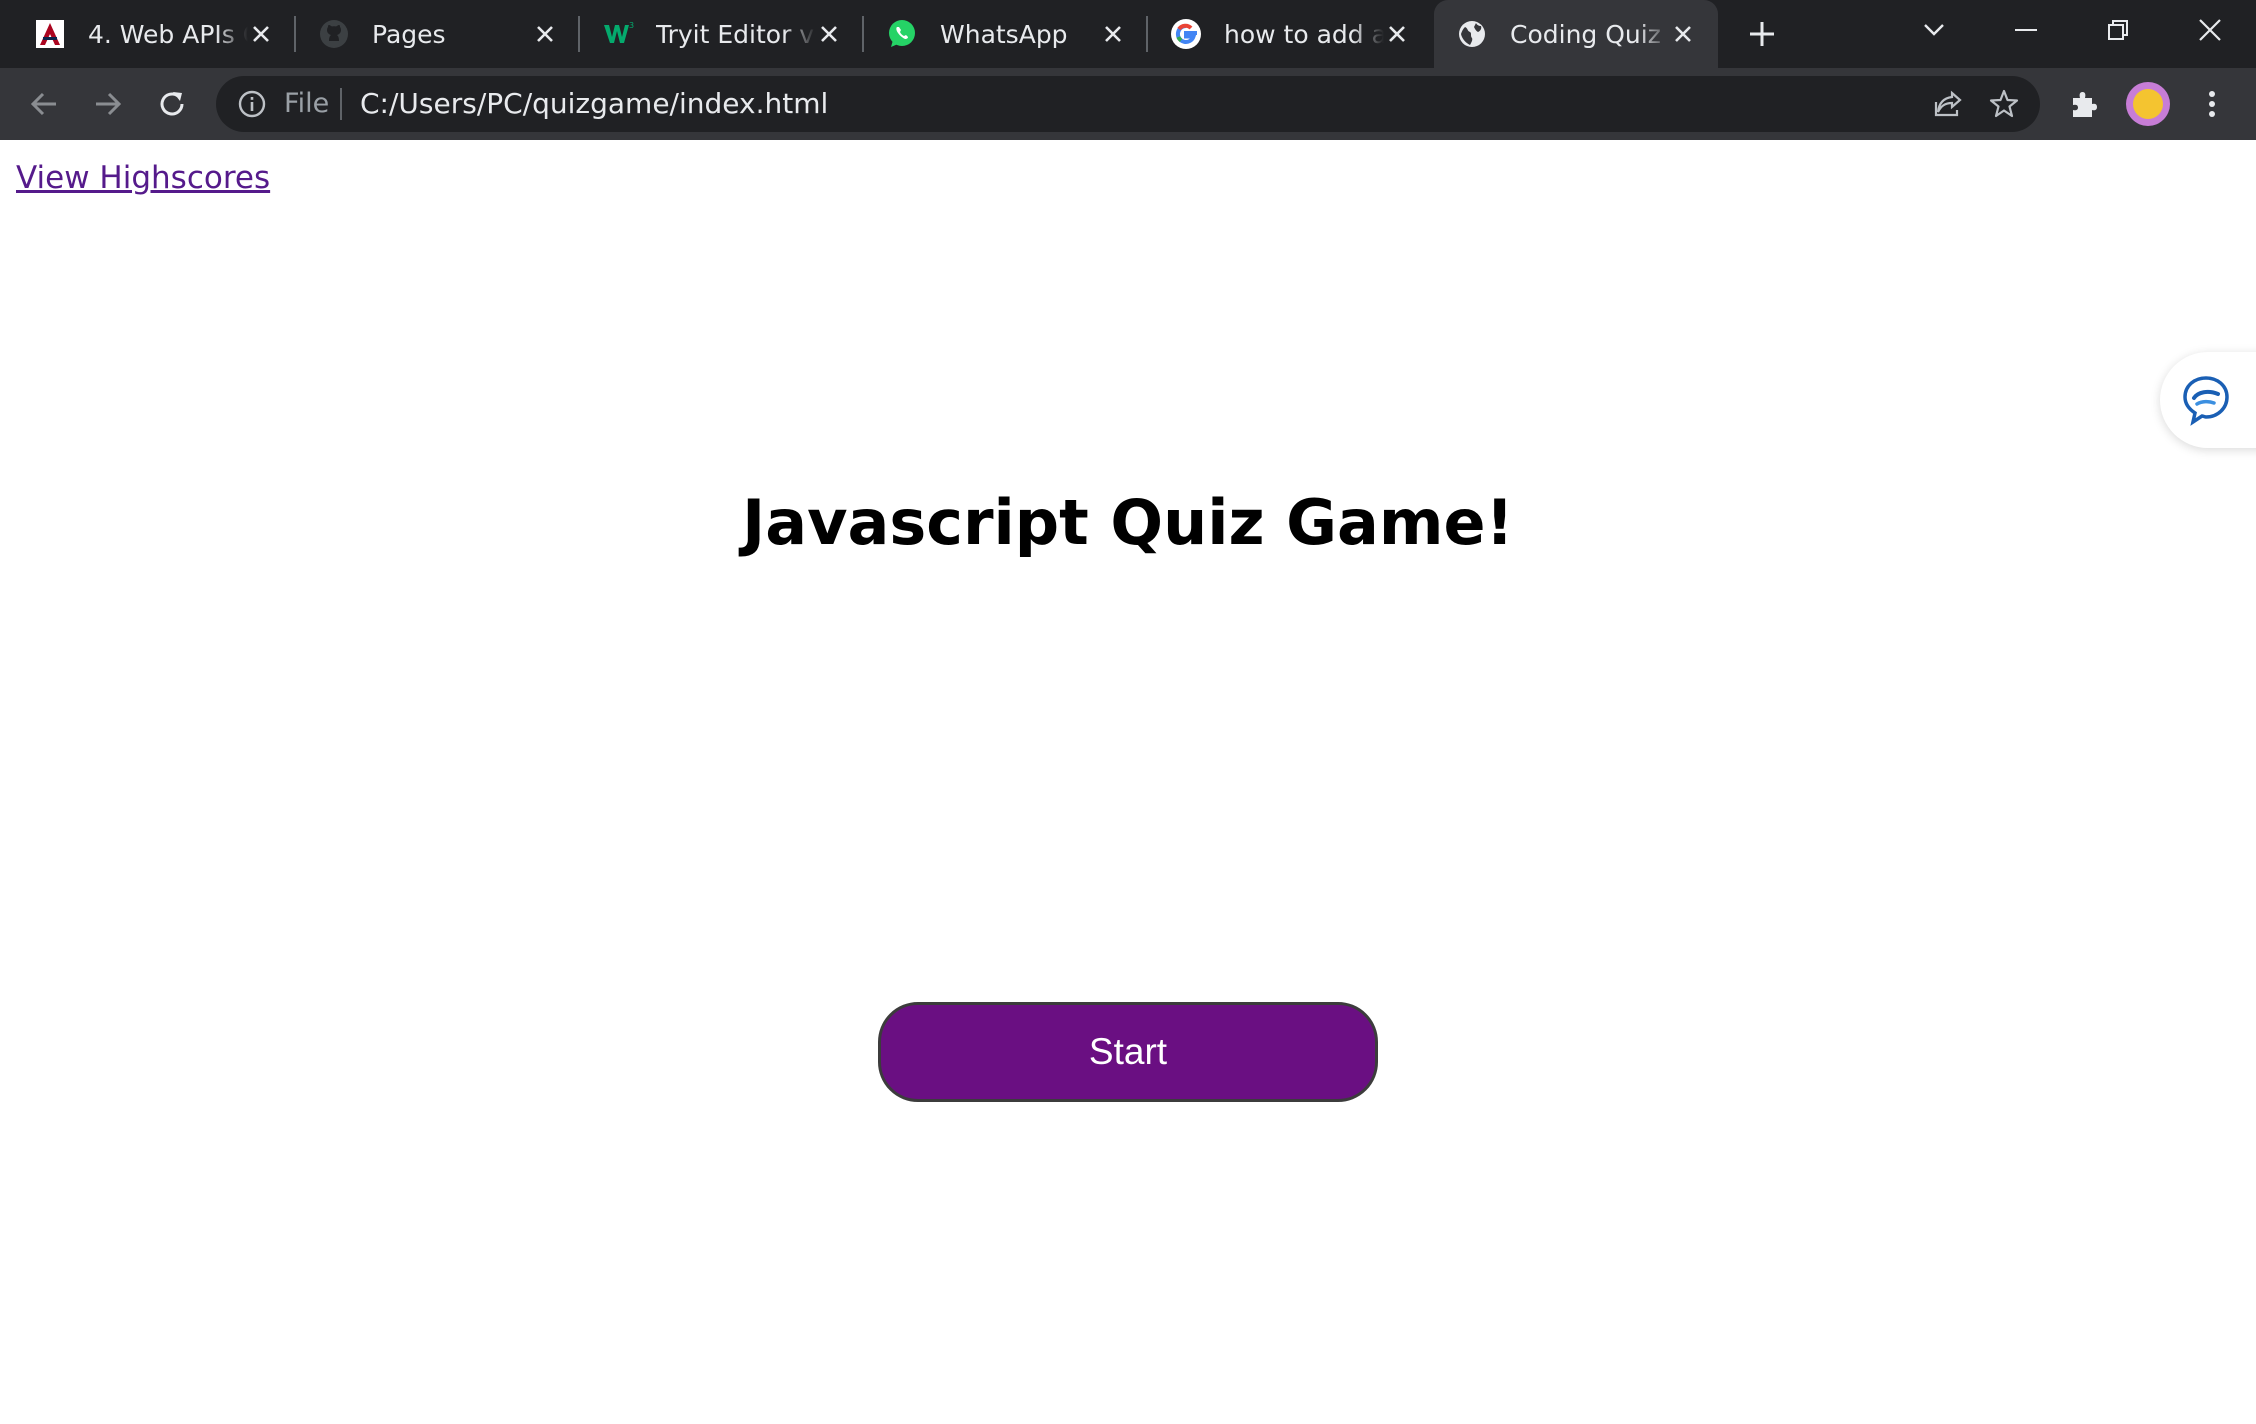  What do you see at coordinates (618, 34) in the screenshot?
I see `w3schools-icon: 3` at bounding box center [618, 34].